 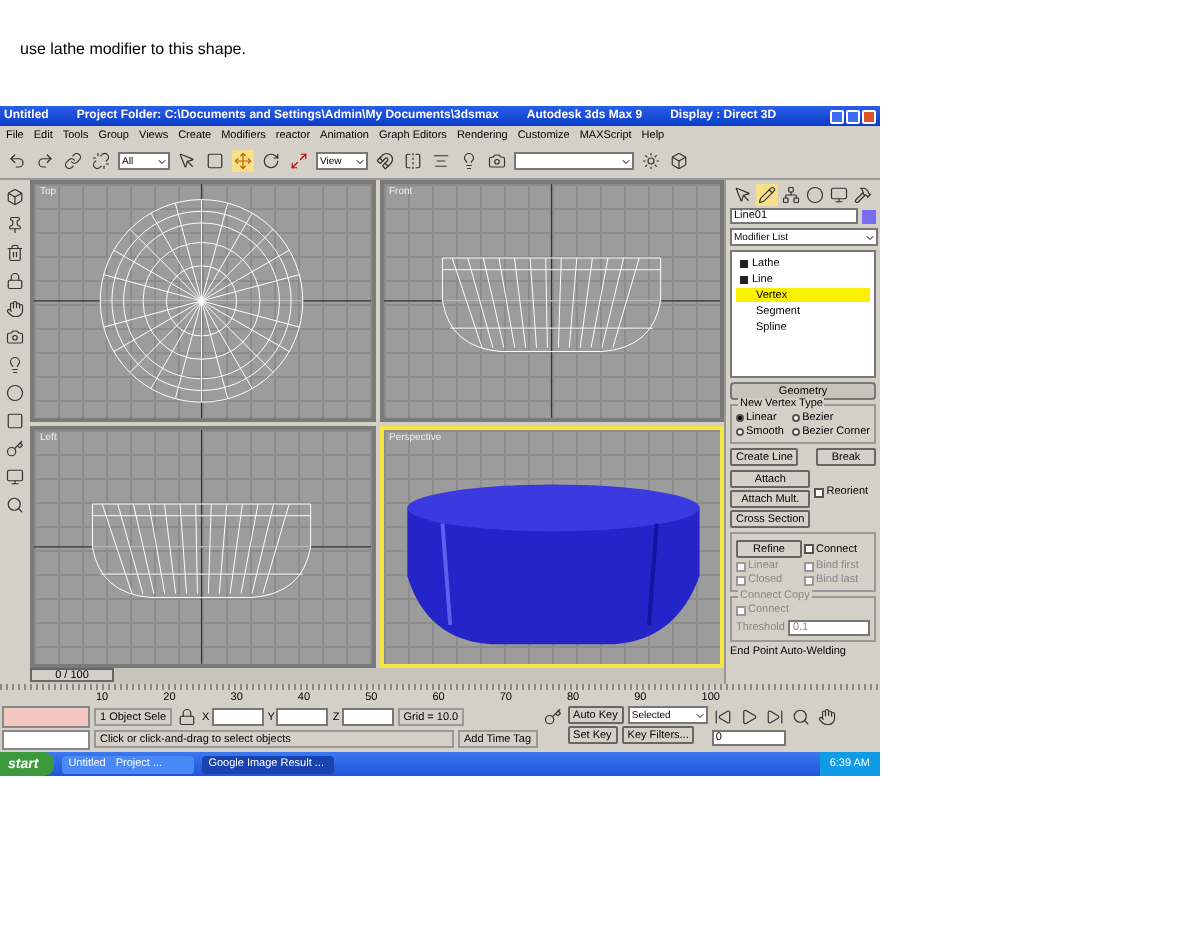 I want to click on pan-icon, so click(x=826, y=717).